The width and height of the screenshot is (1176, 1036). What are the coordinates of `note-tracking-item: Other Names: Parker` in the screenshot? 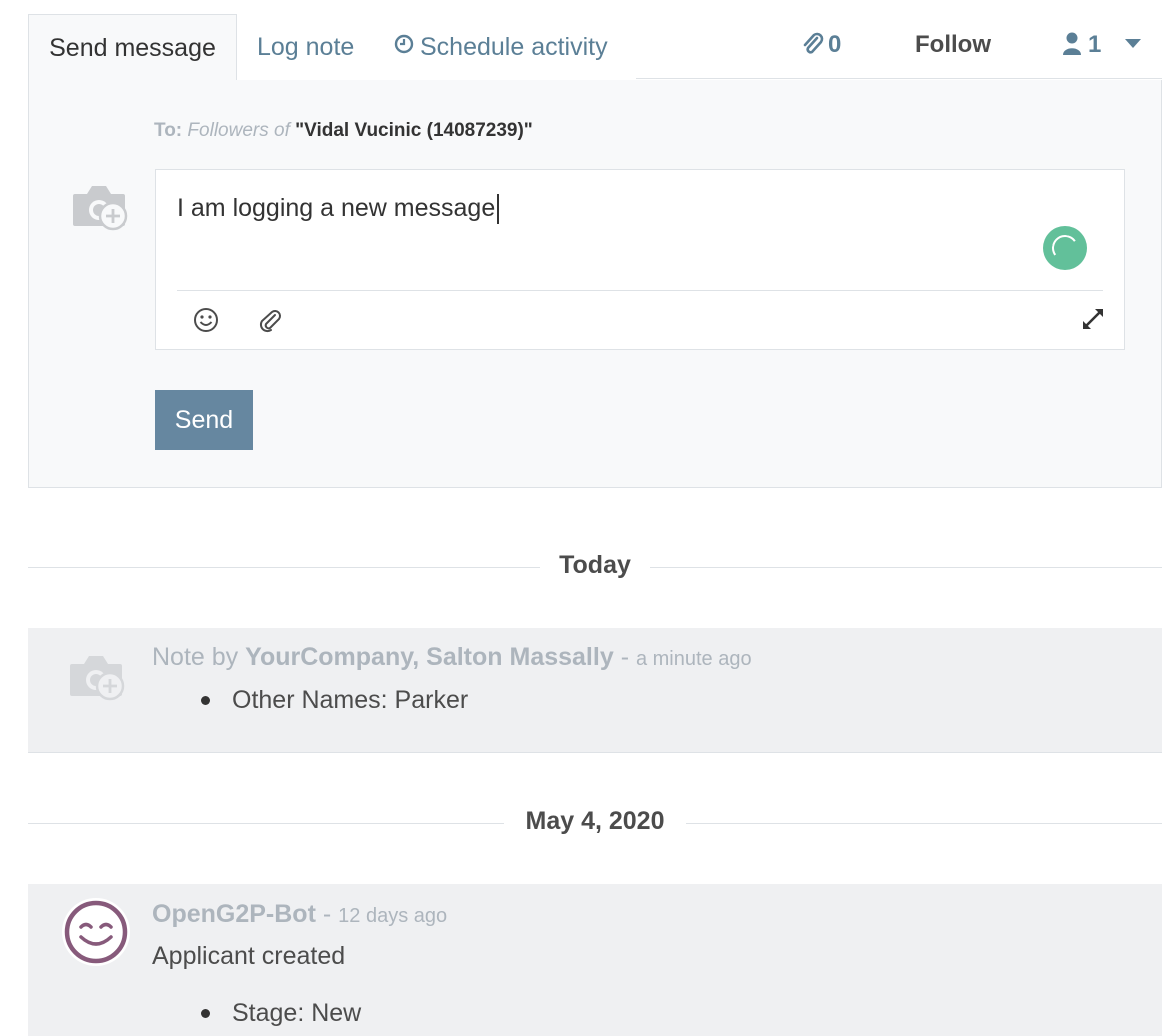 It's located at (350, 700).